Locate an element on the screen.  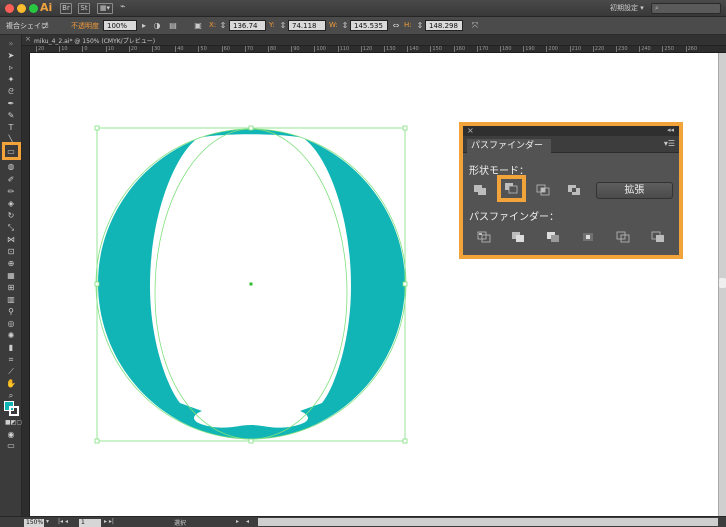
fill-stroke-icon: ▭ is located at coordinates (45, 26).